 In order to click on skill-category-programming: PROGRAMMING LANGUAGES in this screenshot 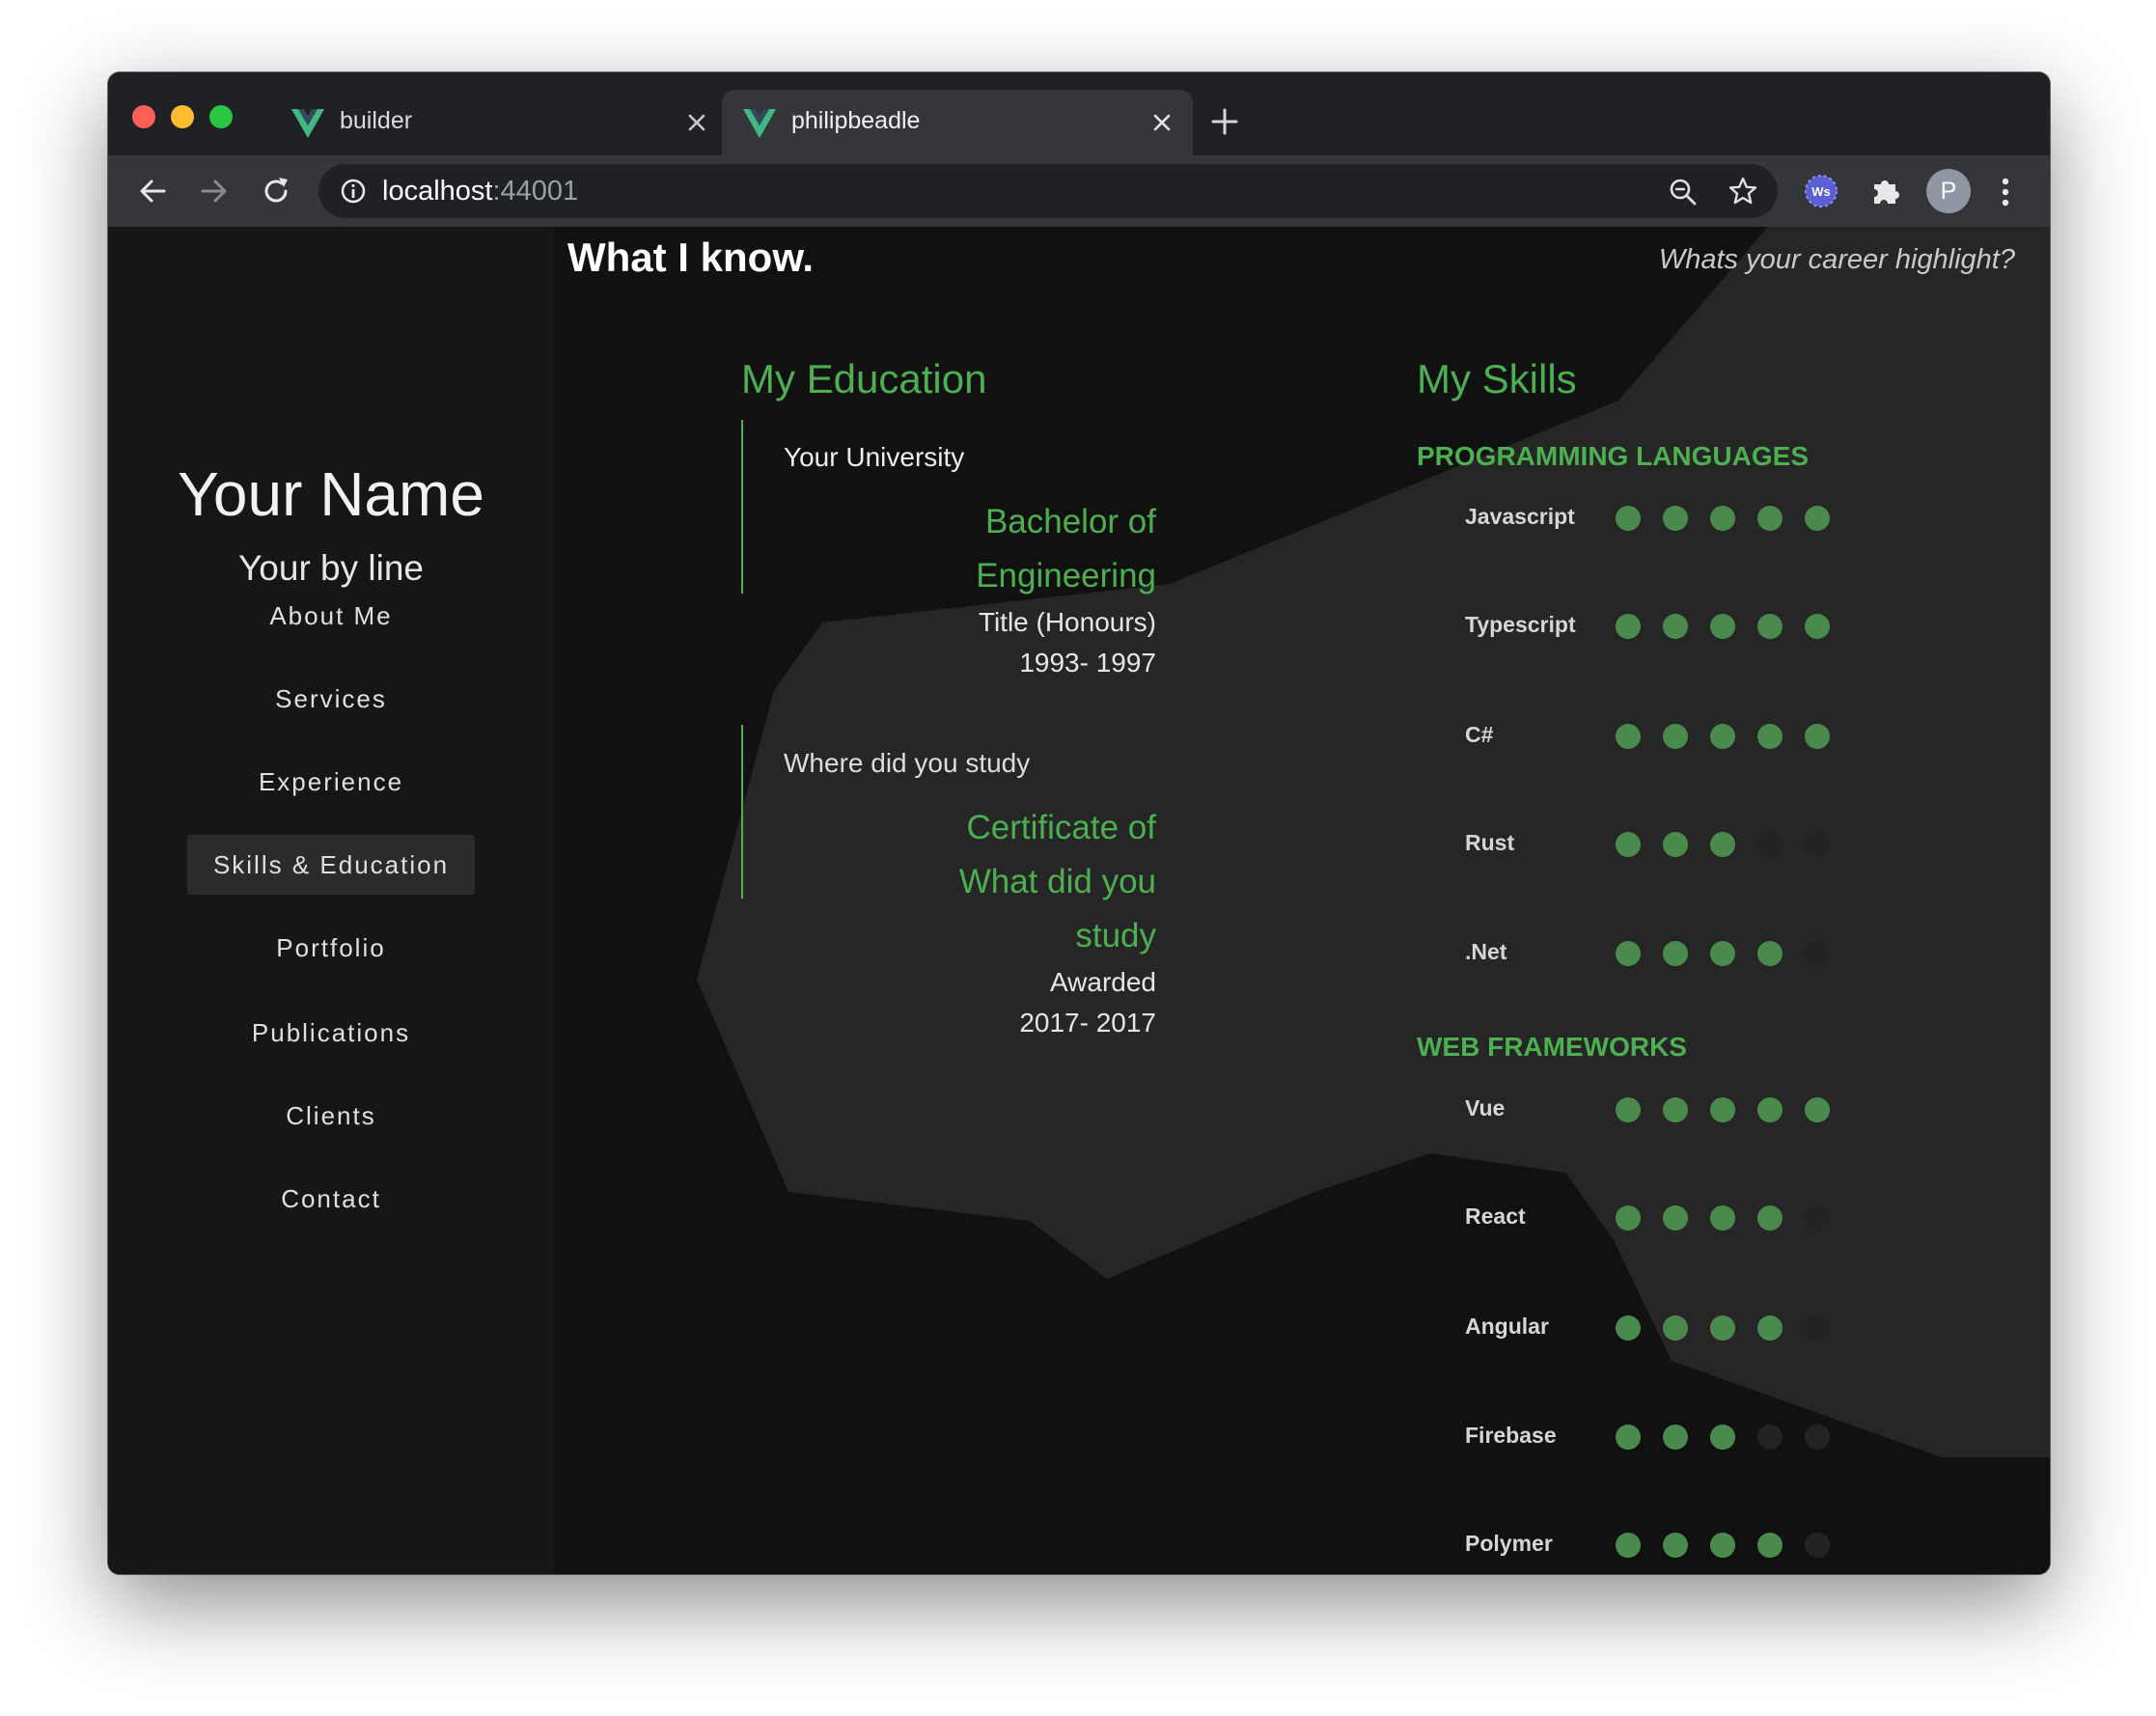, I will do `click(1613, 456)`.